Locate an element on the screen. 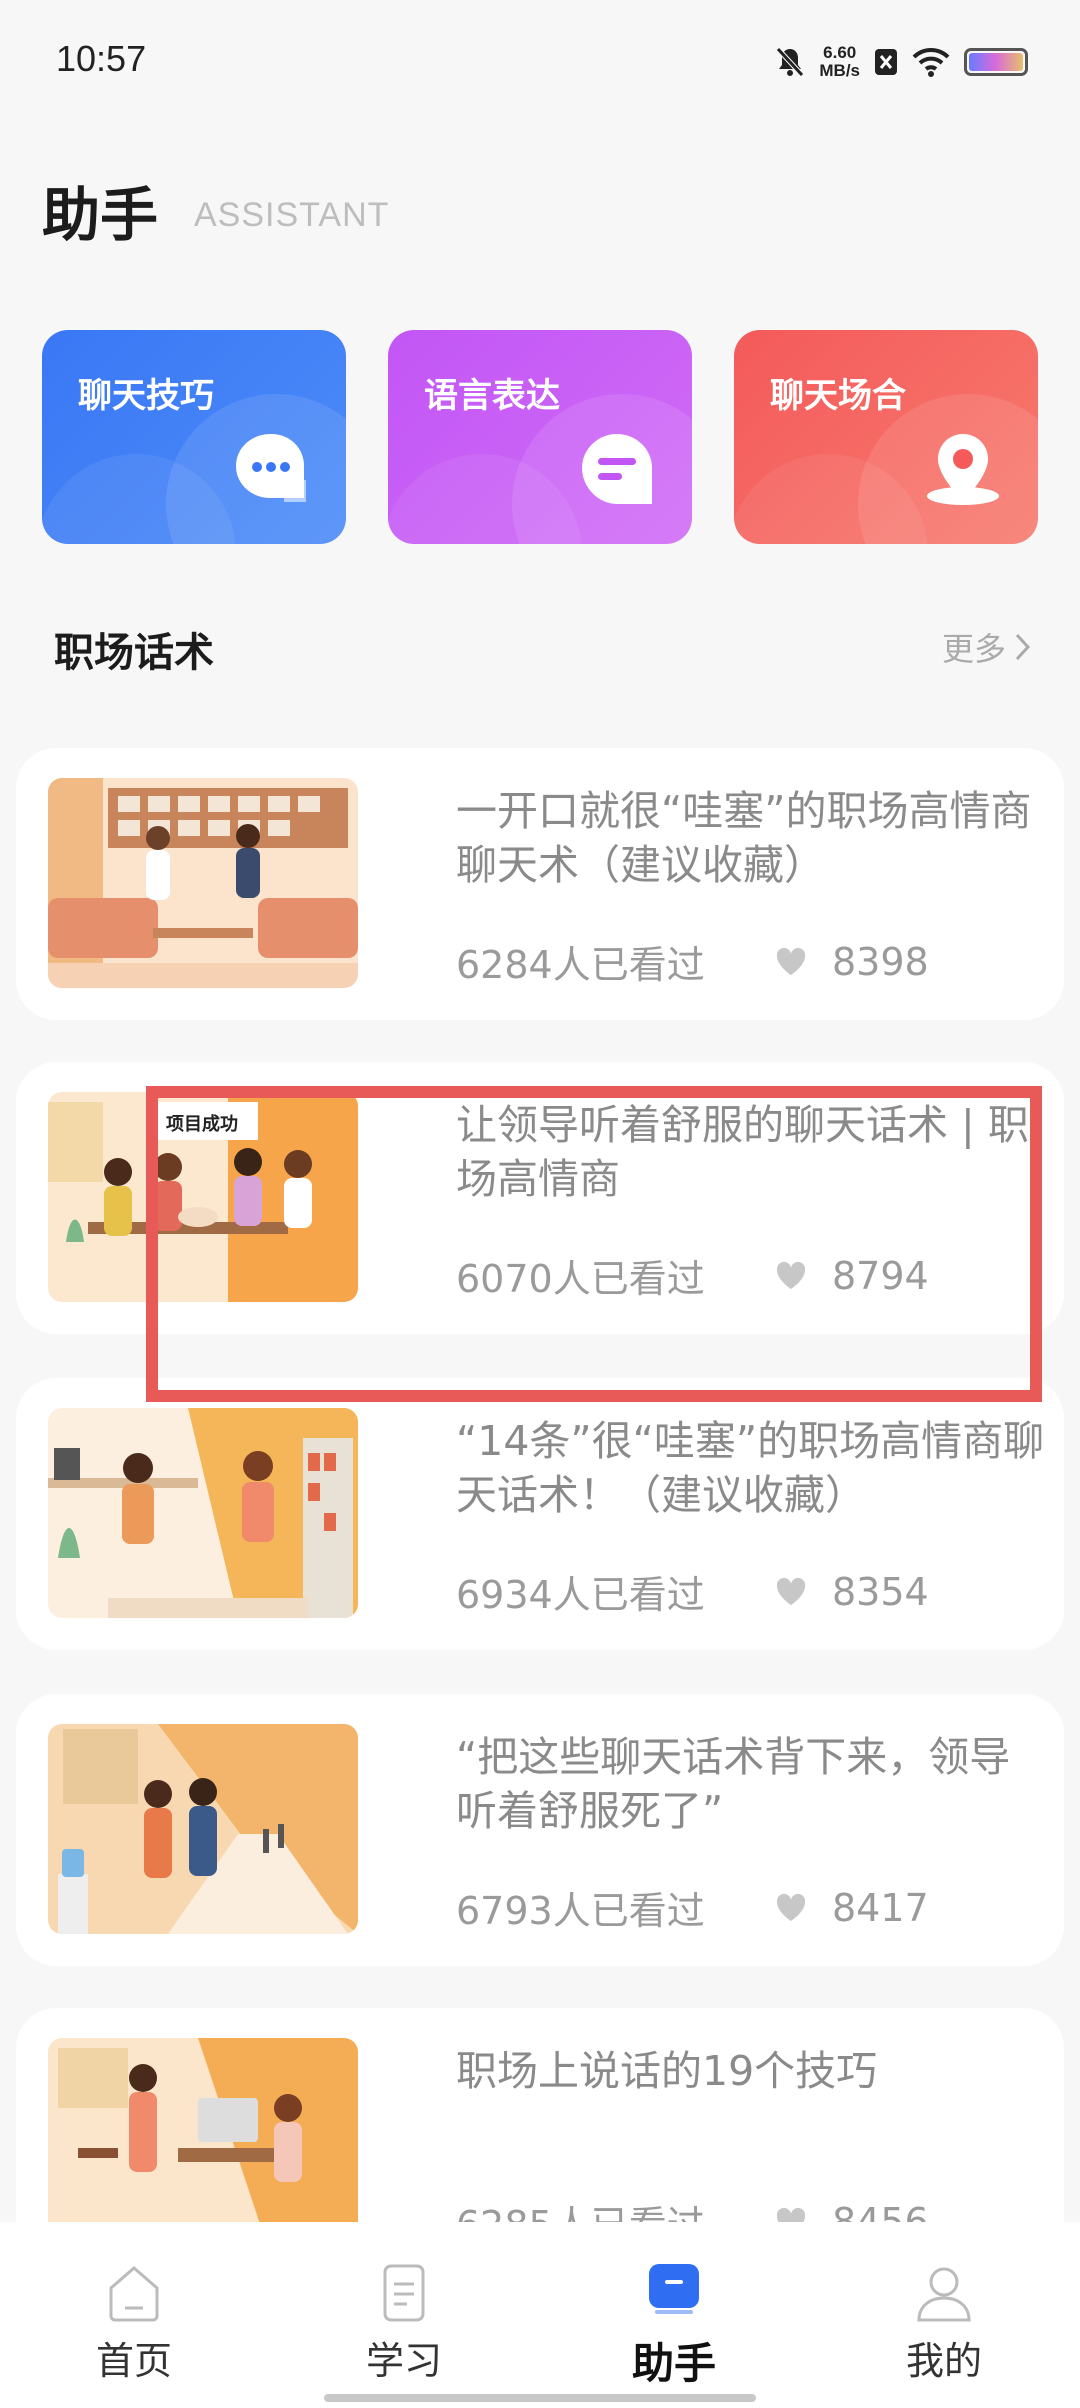  page-subtitle: ASSISTANT is located at coordinates (292, 215).